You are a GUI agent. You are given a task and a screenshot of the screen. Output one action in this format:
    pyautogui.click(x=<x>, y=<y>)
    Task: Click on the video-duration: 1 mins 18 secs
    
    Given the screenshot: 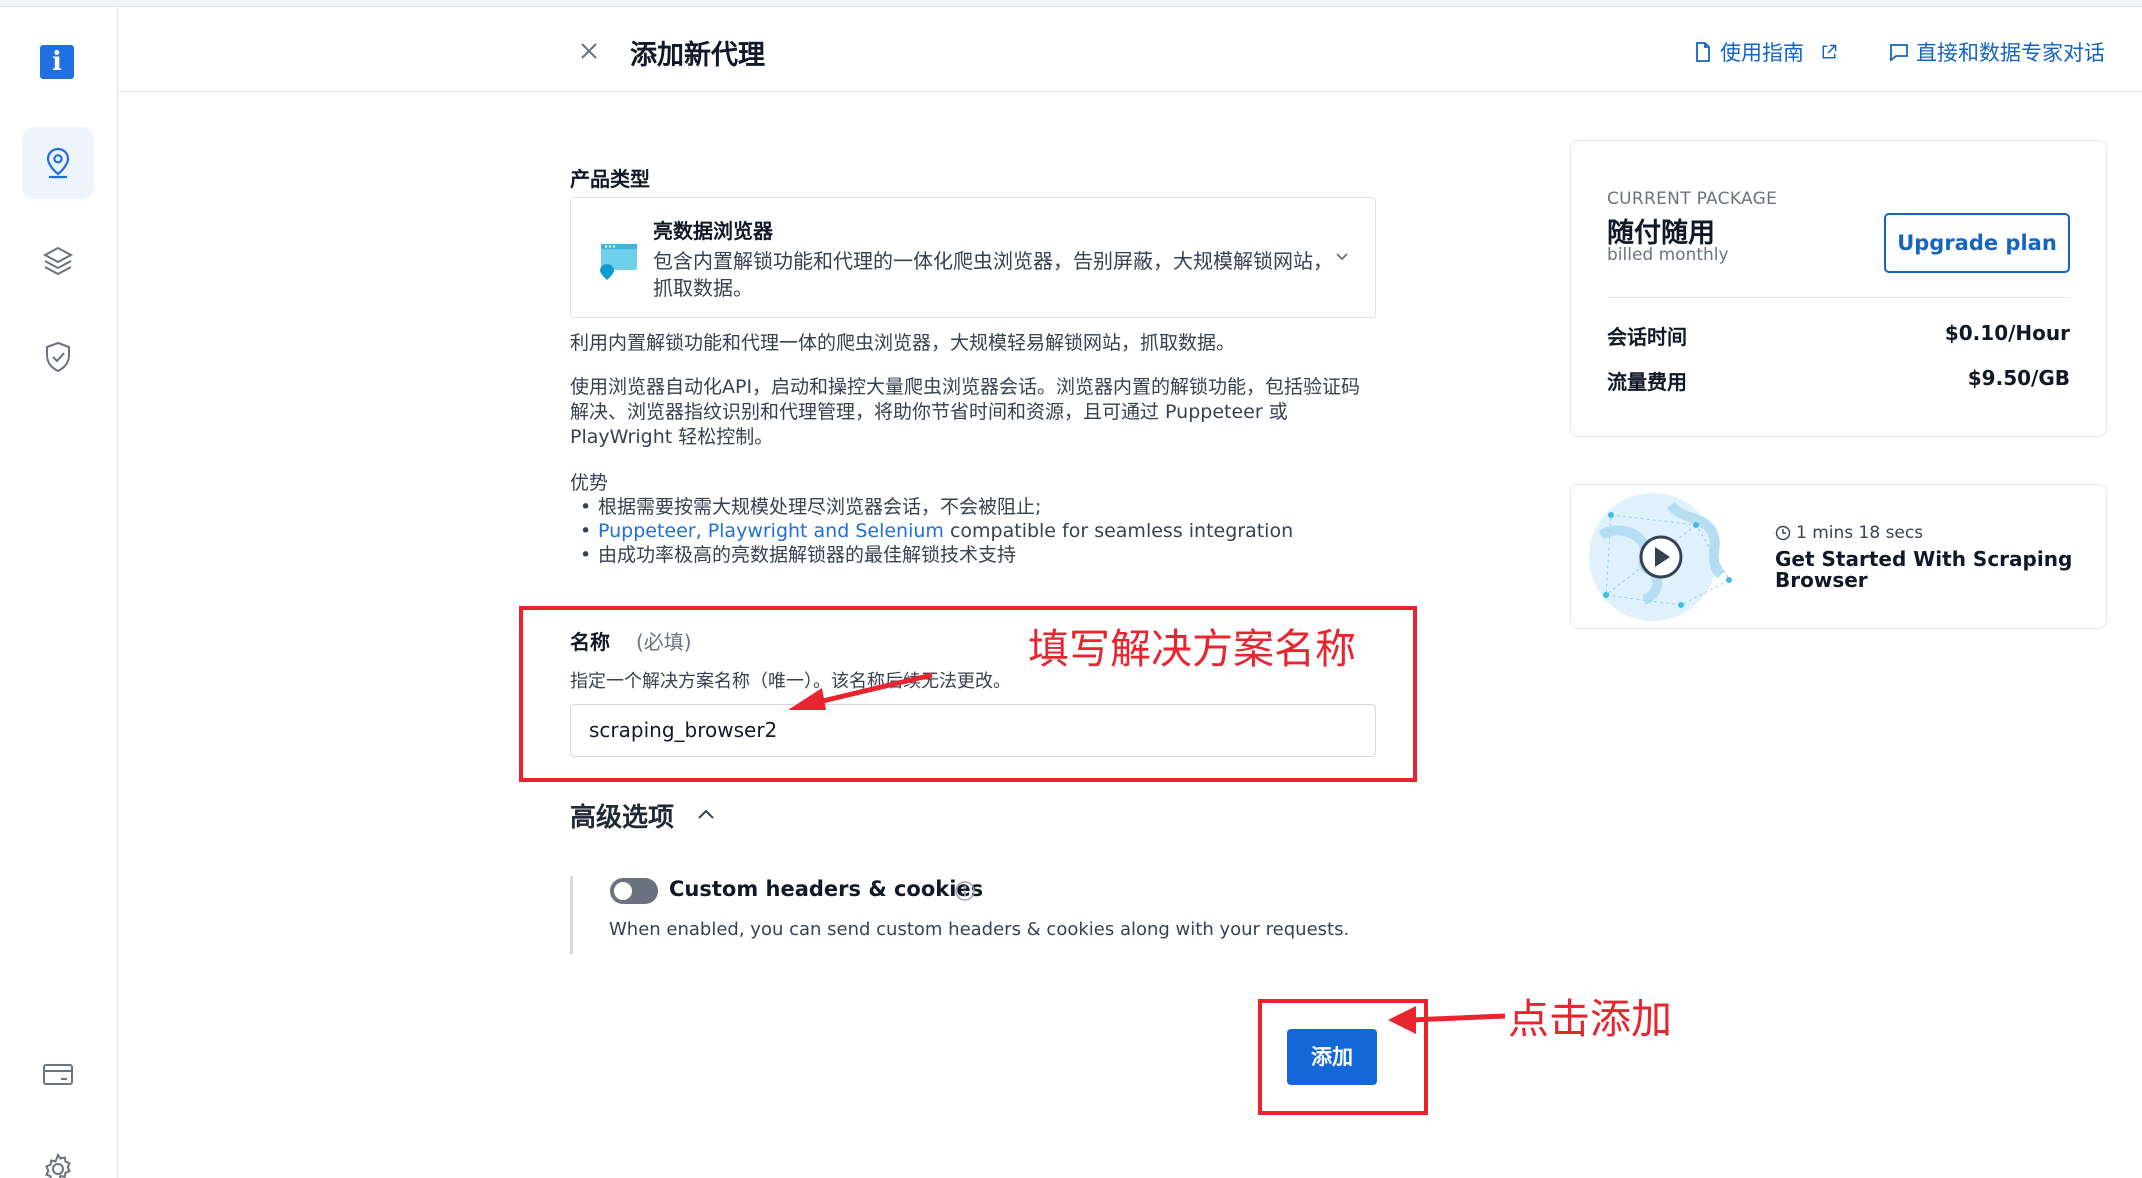 What is the action you would take?
    pyautogui.click(x=1849, y=533)
    